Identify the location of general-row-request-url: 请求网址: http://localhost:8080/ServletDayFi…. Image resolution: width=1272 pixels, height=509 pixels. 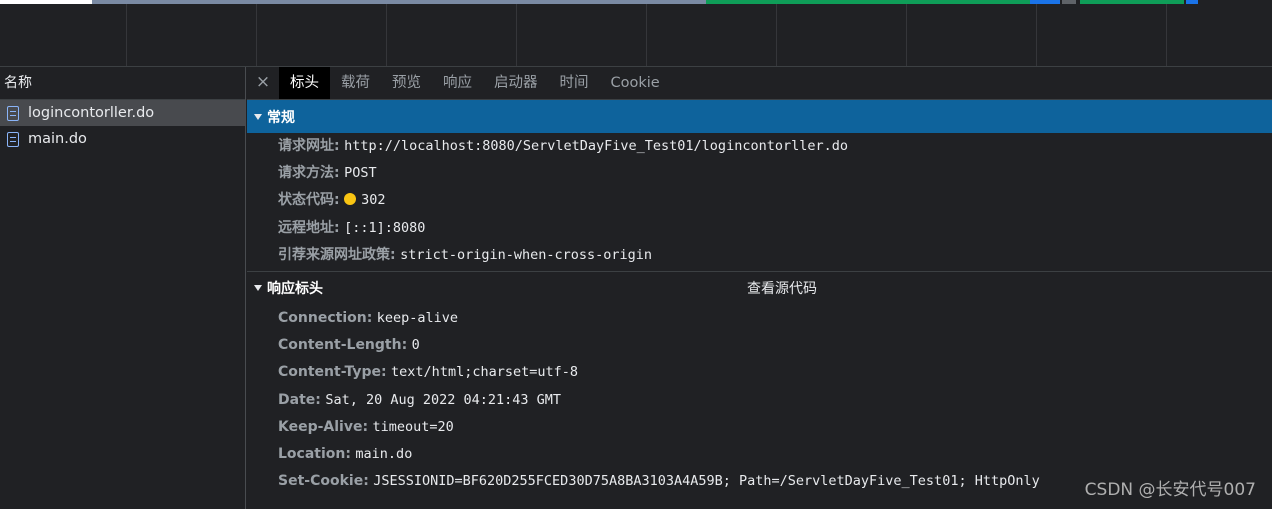
(759, 146).